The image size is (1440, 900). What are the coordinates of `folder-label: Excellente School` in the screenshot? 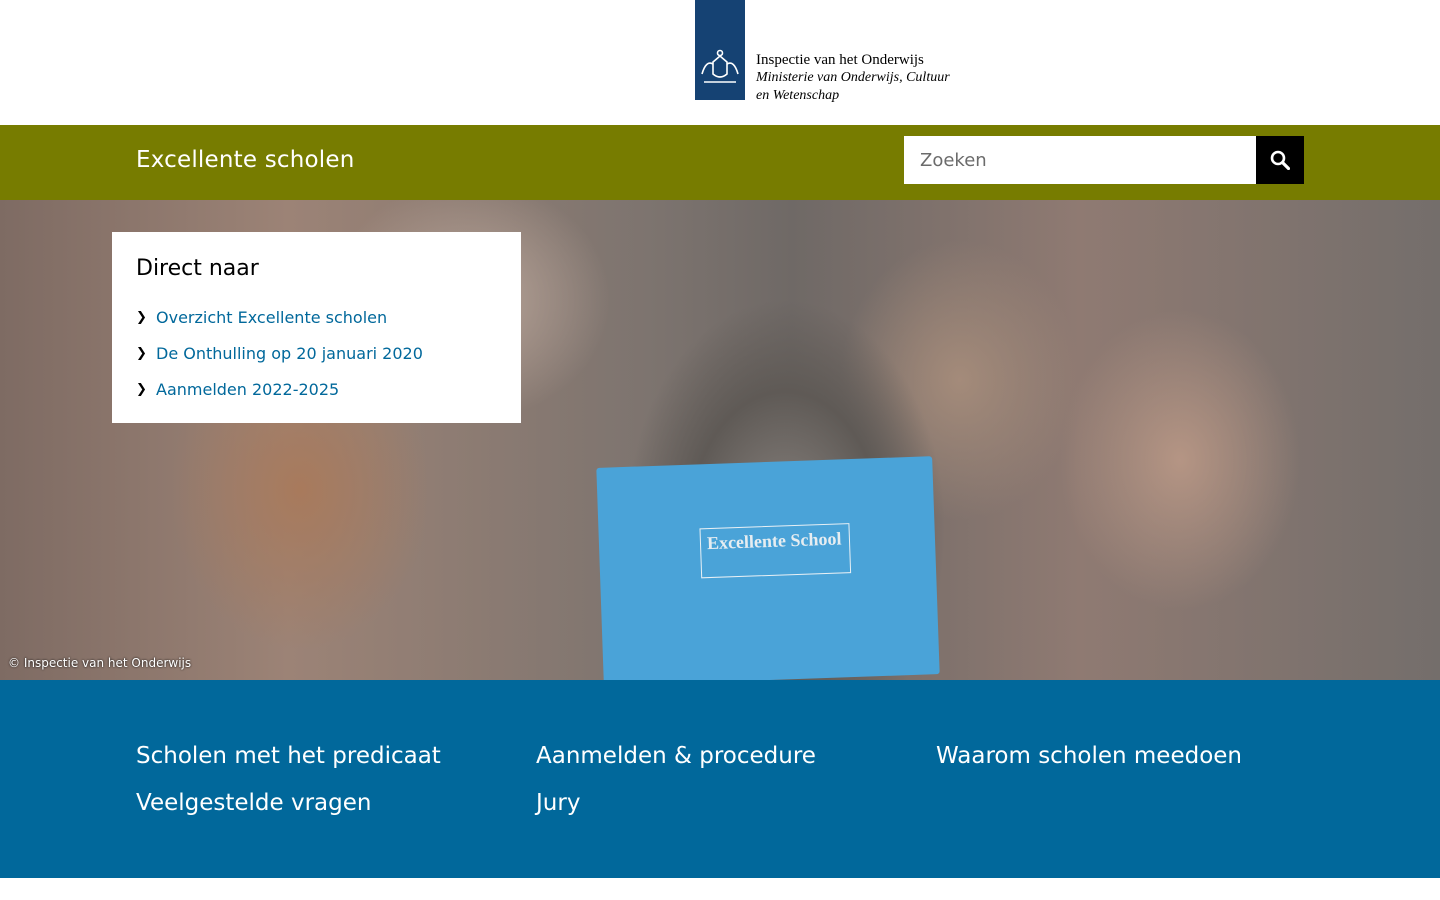 It's located at (775, 551).